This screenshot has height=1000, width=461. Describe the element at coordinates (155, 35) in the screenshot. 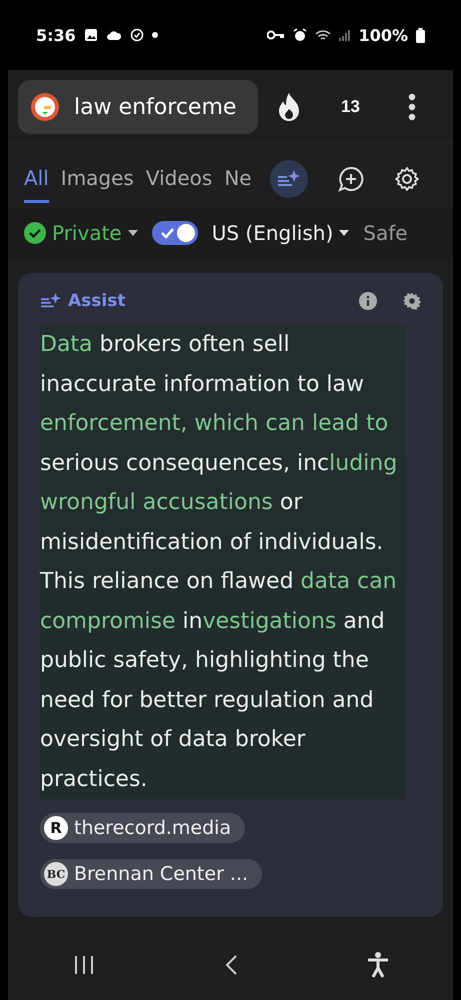

I see `dot-icon` at that location.